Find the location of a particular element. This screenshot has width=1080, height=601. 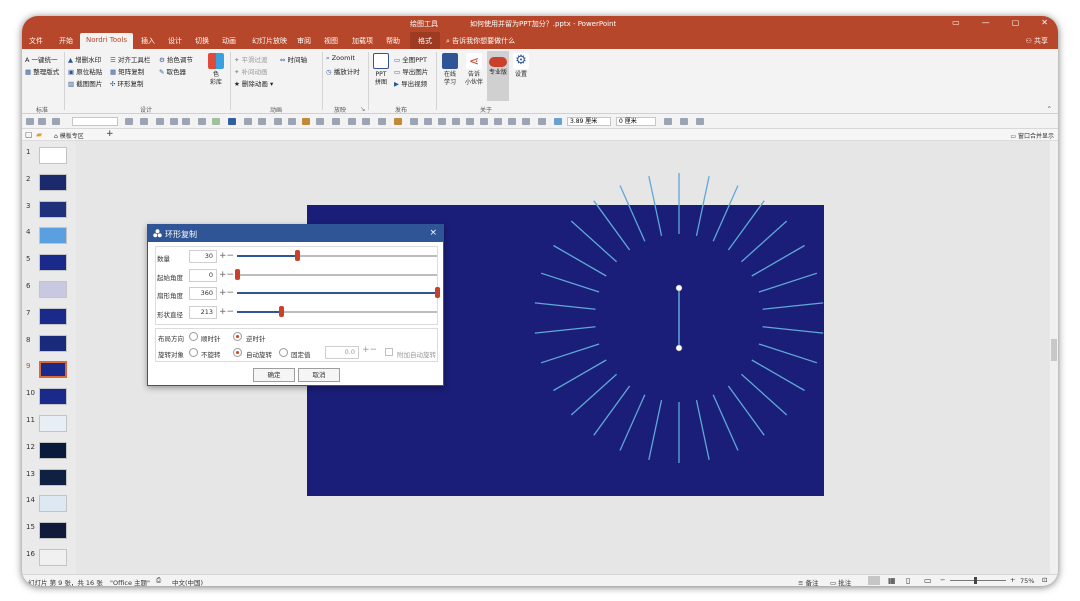

param-value-input: 30 is located at coordinates (203, 256).